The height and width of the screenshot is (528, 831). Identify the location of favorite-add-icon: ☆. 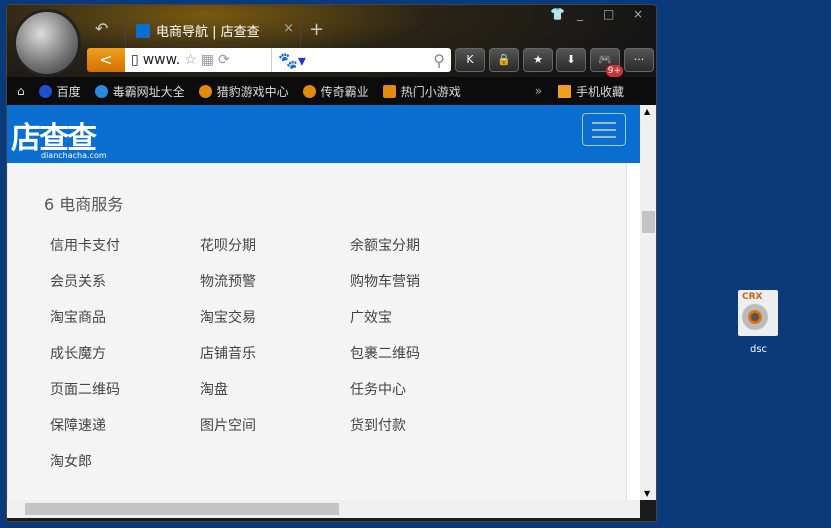
(190, 60).